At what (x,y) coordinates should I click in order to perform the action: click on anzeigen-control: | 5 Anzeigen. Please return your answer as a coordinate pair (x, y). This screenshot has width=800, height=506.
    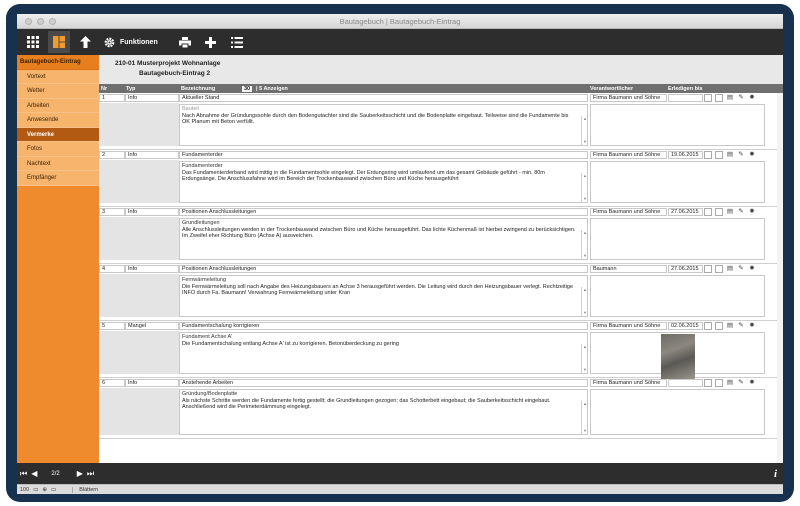
    Looking at the image, I should click on (272, 89).